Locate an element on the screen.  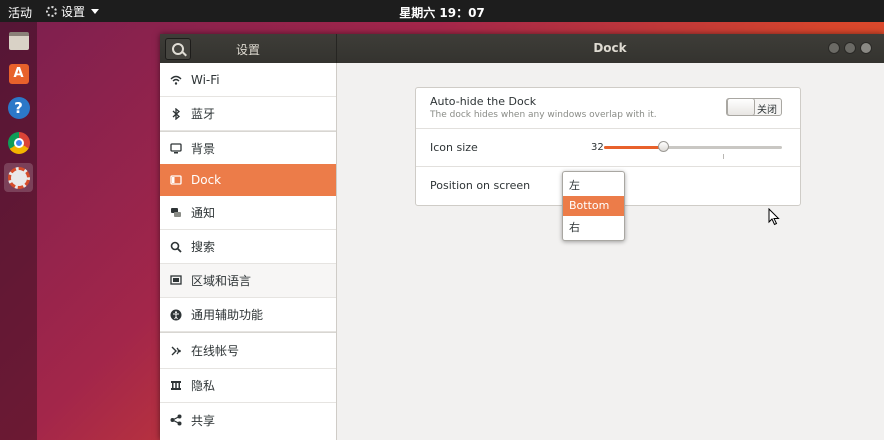
icon-size-row: Icon size 32 is located at coordinates (608, 148).